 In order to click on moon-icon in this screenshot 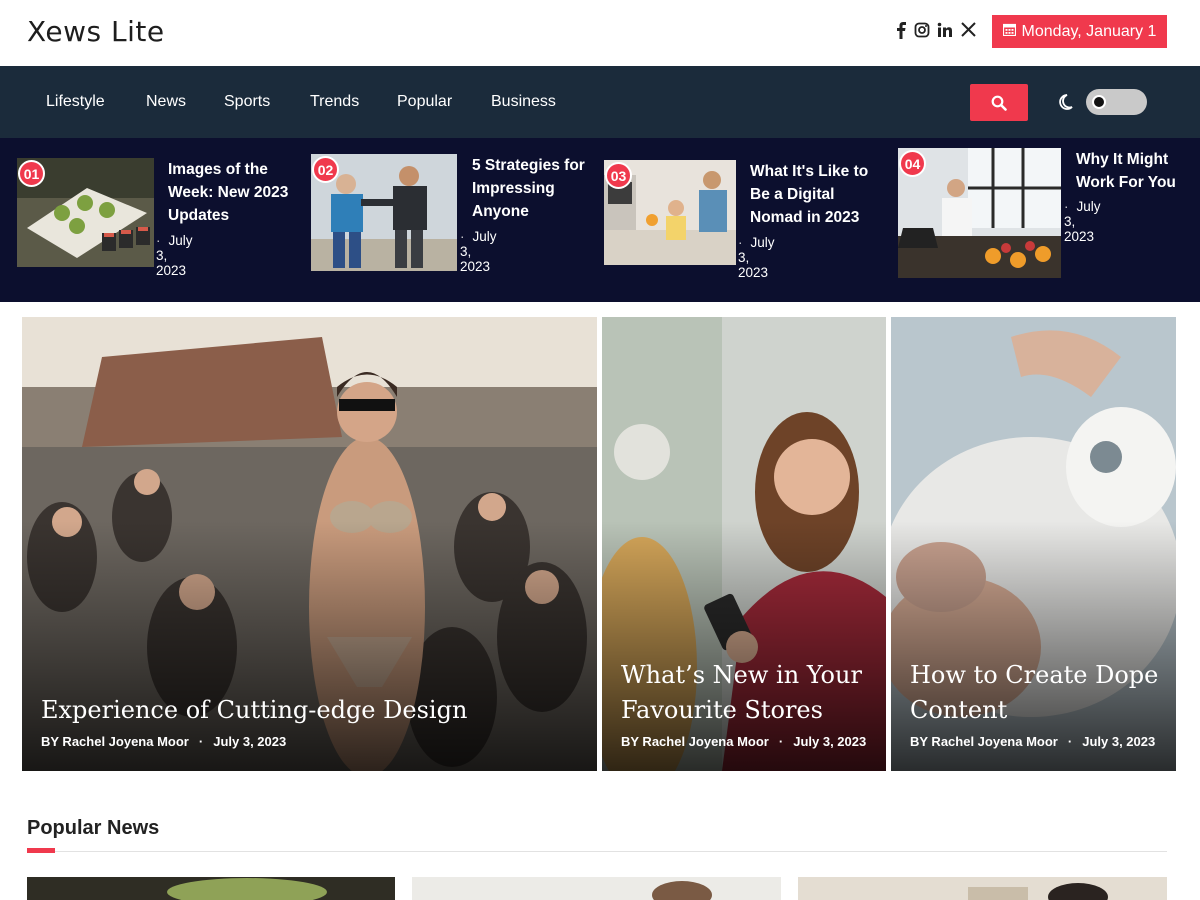, I will do `click(1065, 102)`.